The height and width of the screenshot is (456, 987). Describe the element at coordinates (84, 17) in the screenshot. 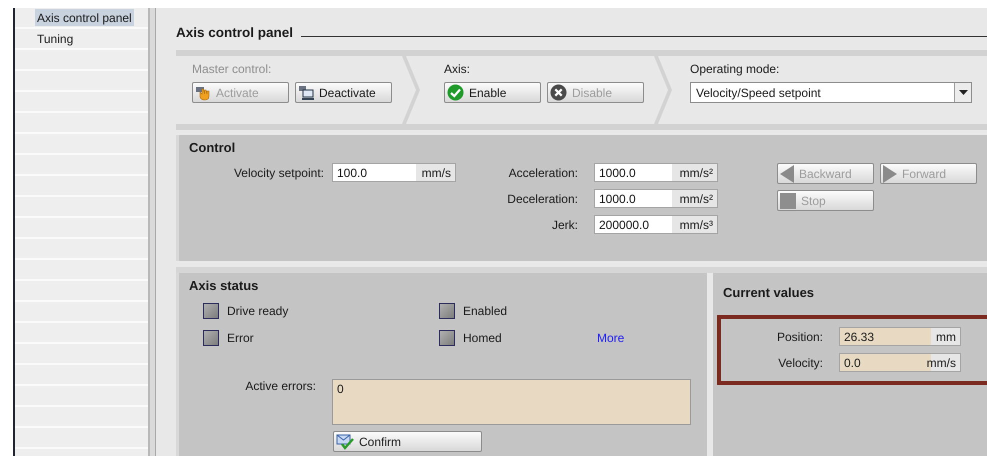

I see `sidebar-item: Axis control panel` at that location.